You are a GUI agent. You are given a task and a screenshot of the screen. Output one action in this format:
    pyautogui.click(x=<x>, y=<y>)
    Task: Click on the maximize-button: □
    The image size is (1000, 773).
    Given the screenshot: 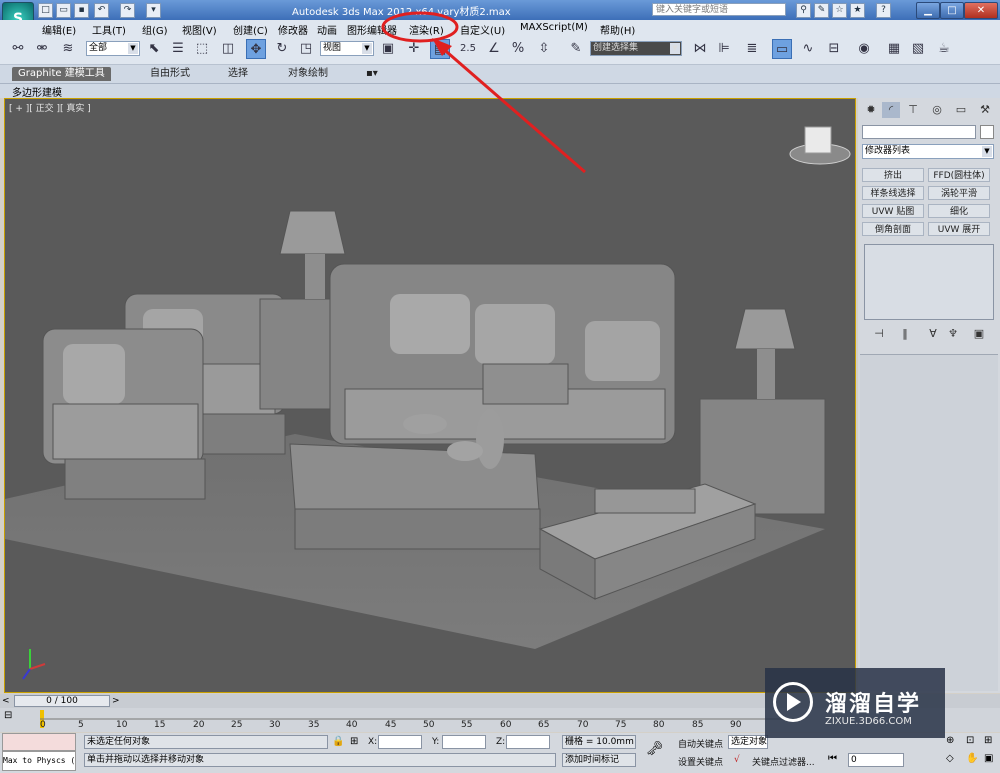 What is the action you would take?
    pyautogui.click(x=952, y=10)
    